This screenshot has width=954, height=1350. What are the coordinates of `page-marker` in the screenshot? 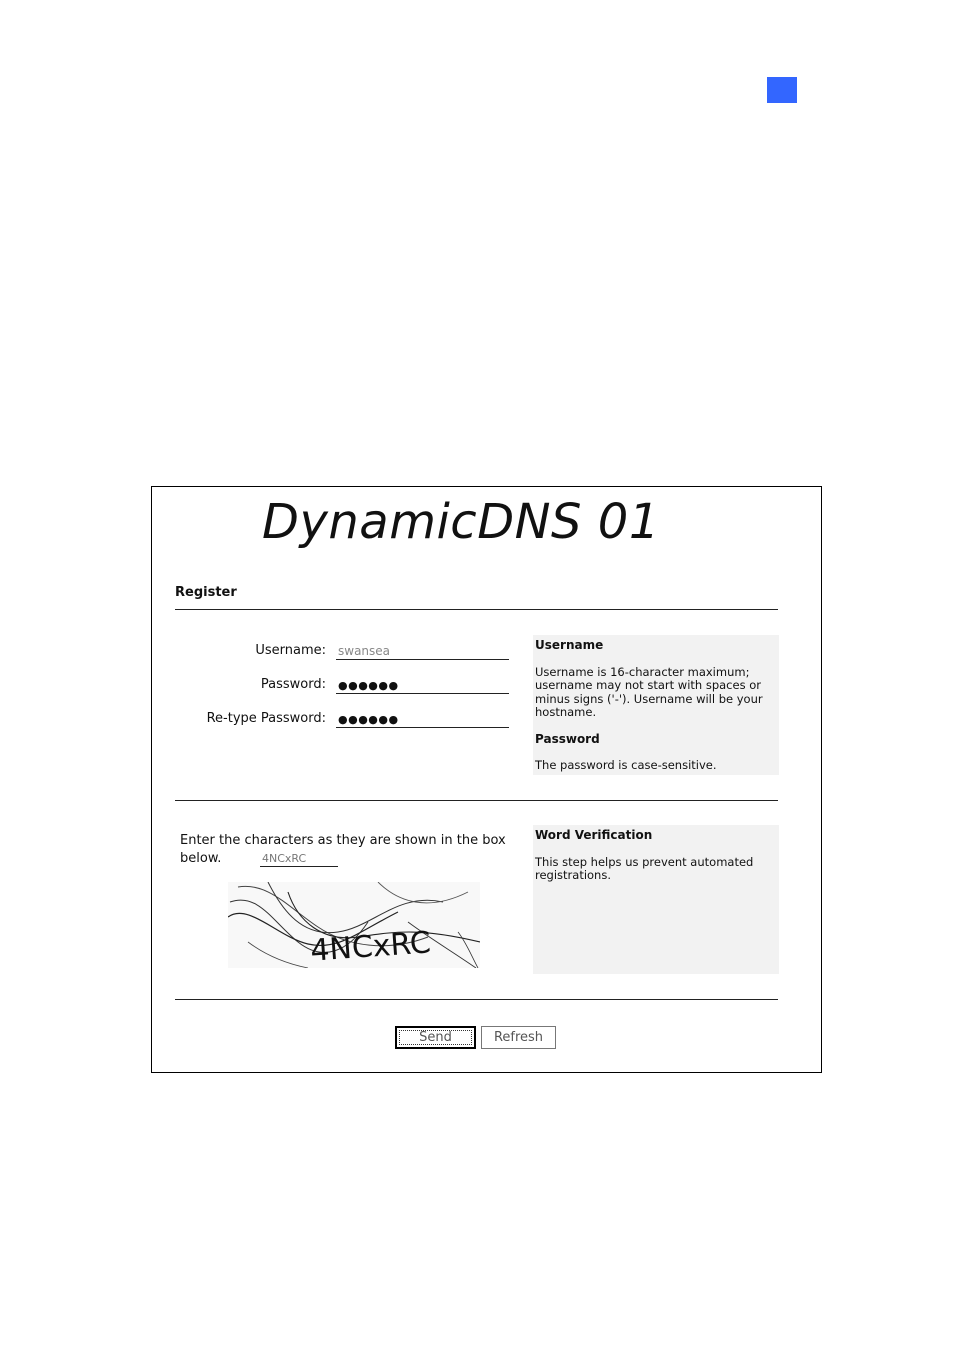 It's located at (782, 90).